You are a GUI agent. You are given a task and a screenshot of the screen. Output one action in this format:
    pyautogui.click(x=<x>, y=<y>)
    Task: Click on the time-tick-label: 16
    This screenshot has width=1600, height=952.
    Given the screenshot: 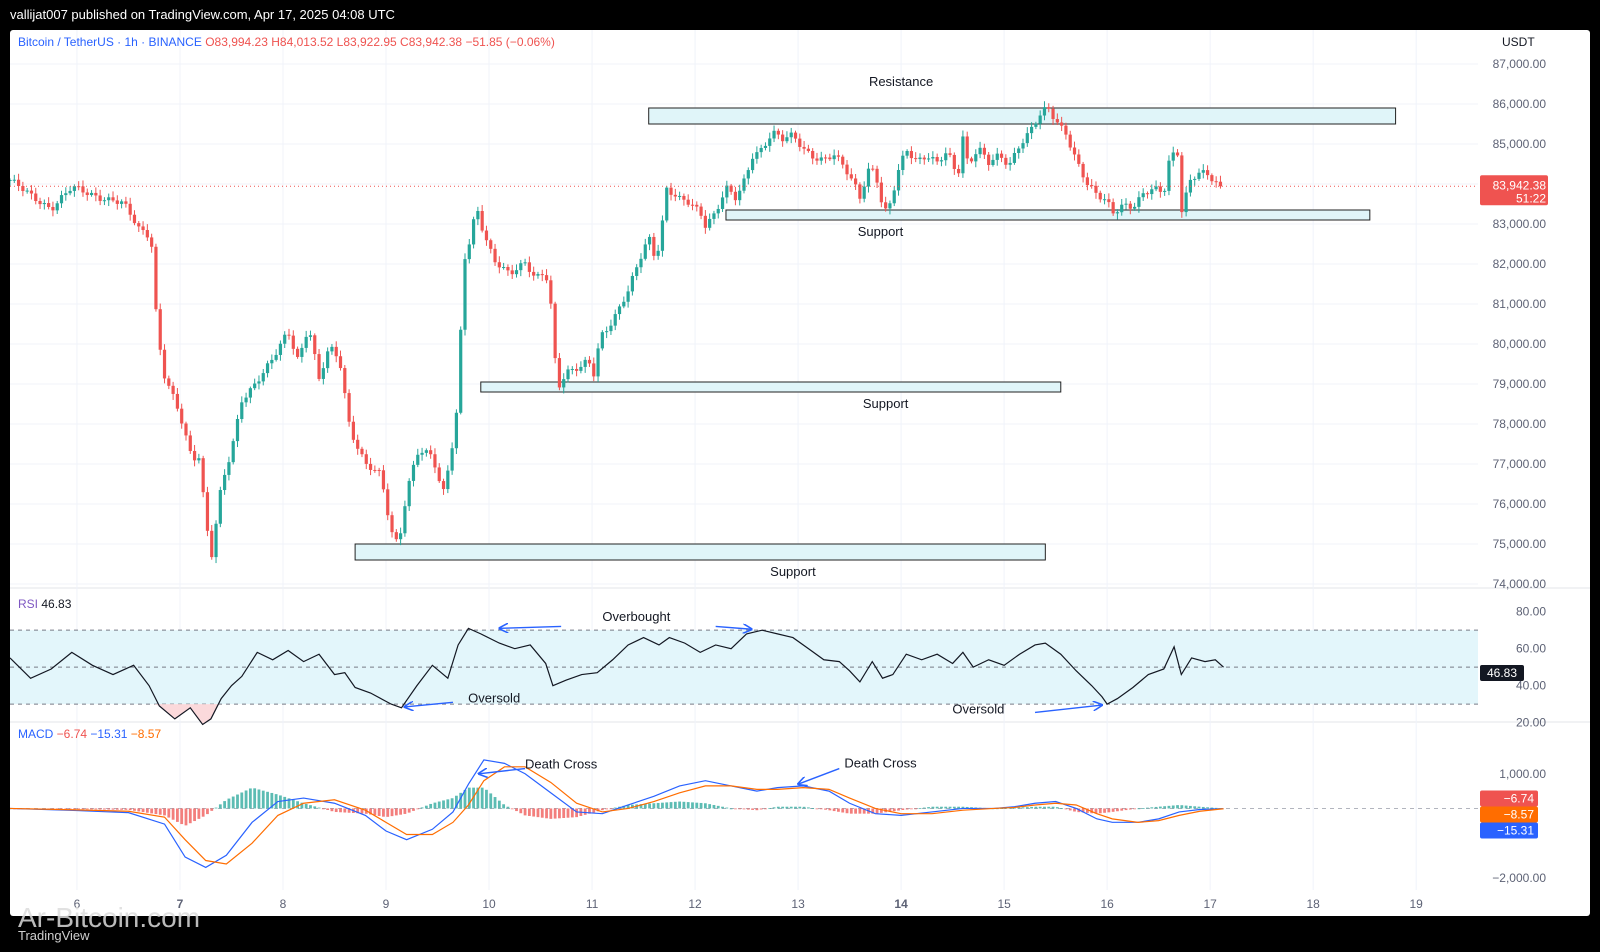 What is the action you would take?
    pyautogui.click(x=1107, y=904)
    